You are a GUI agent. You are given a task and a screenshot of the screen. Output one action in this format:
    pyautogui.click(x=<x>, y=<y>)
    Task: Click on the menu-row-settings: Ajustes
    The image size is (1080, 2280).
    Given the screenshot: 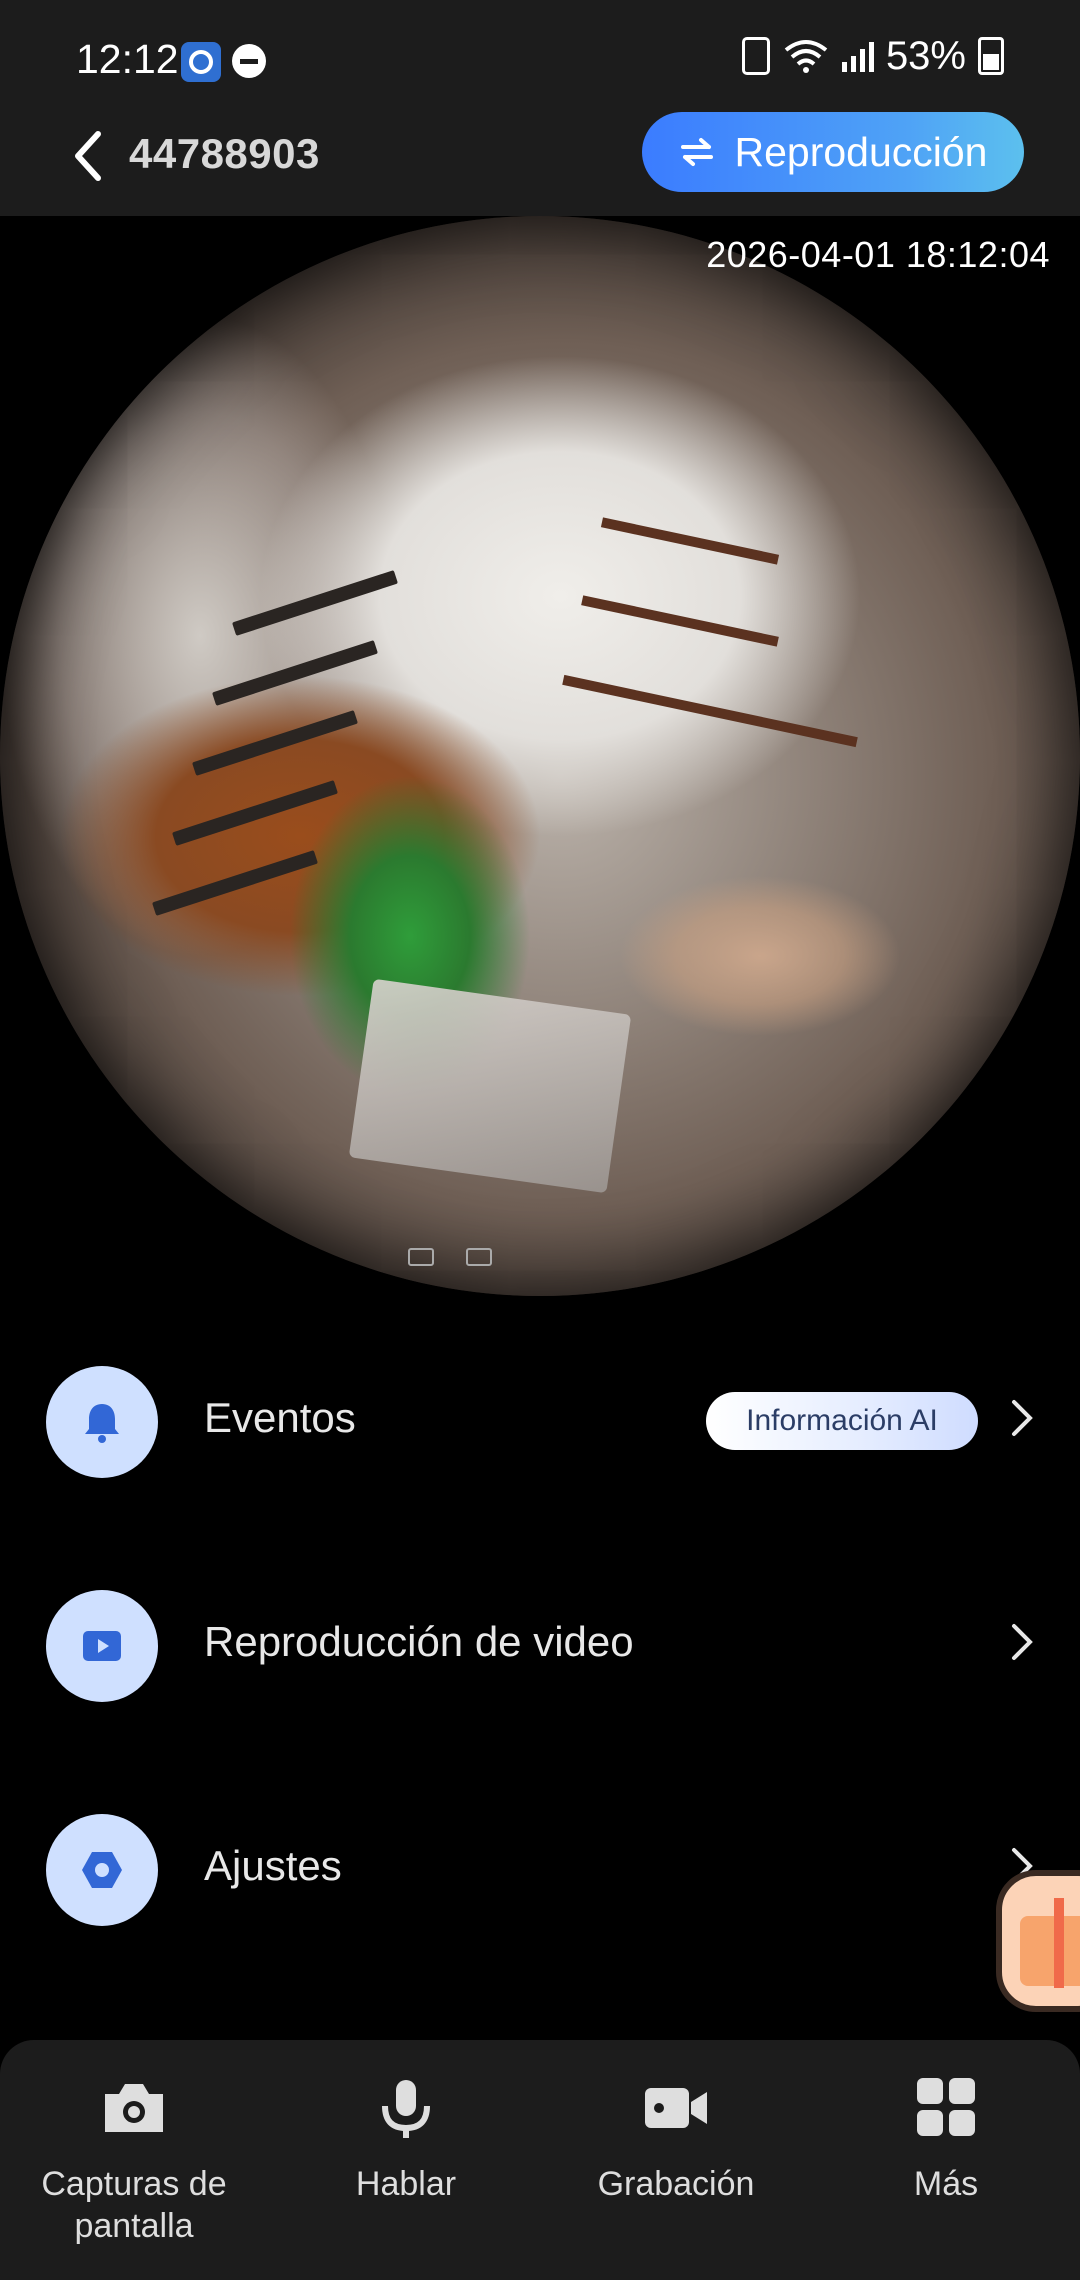 What is the action you would take?
    pyautogui.click(x=540, y=1870)
    